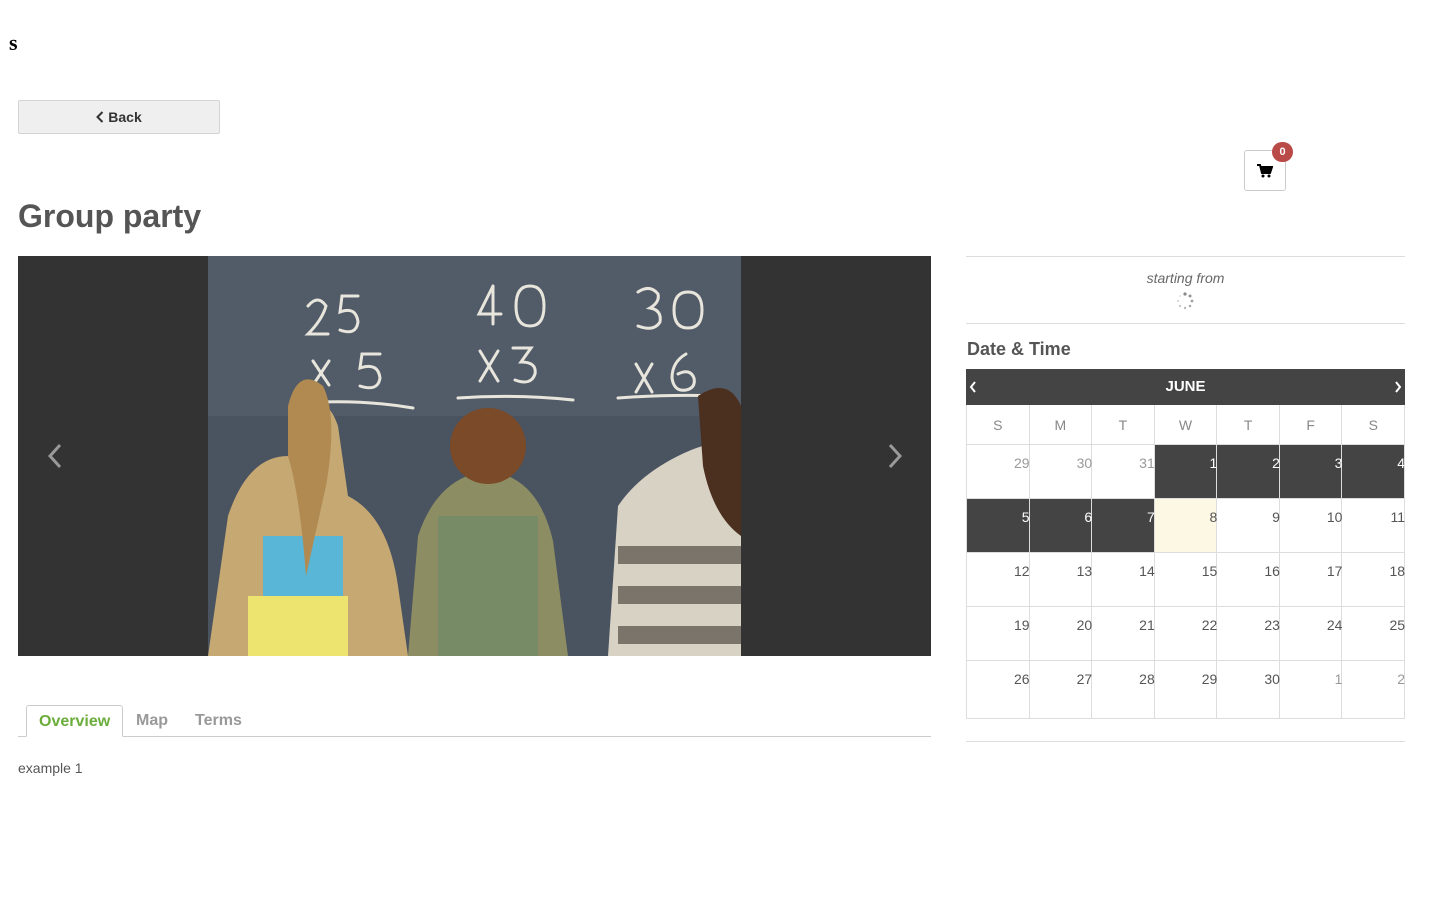  I want to click on calendar-day-number: 8, so click(1213, 517).